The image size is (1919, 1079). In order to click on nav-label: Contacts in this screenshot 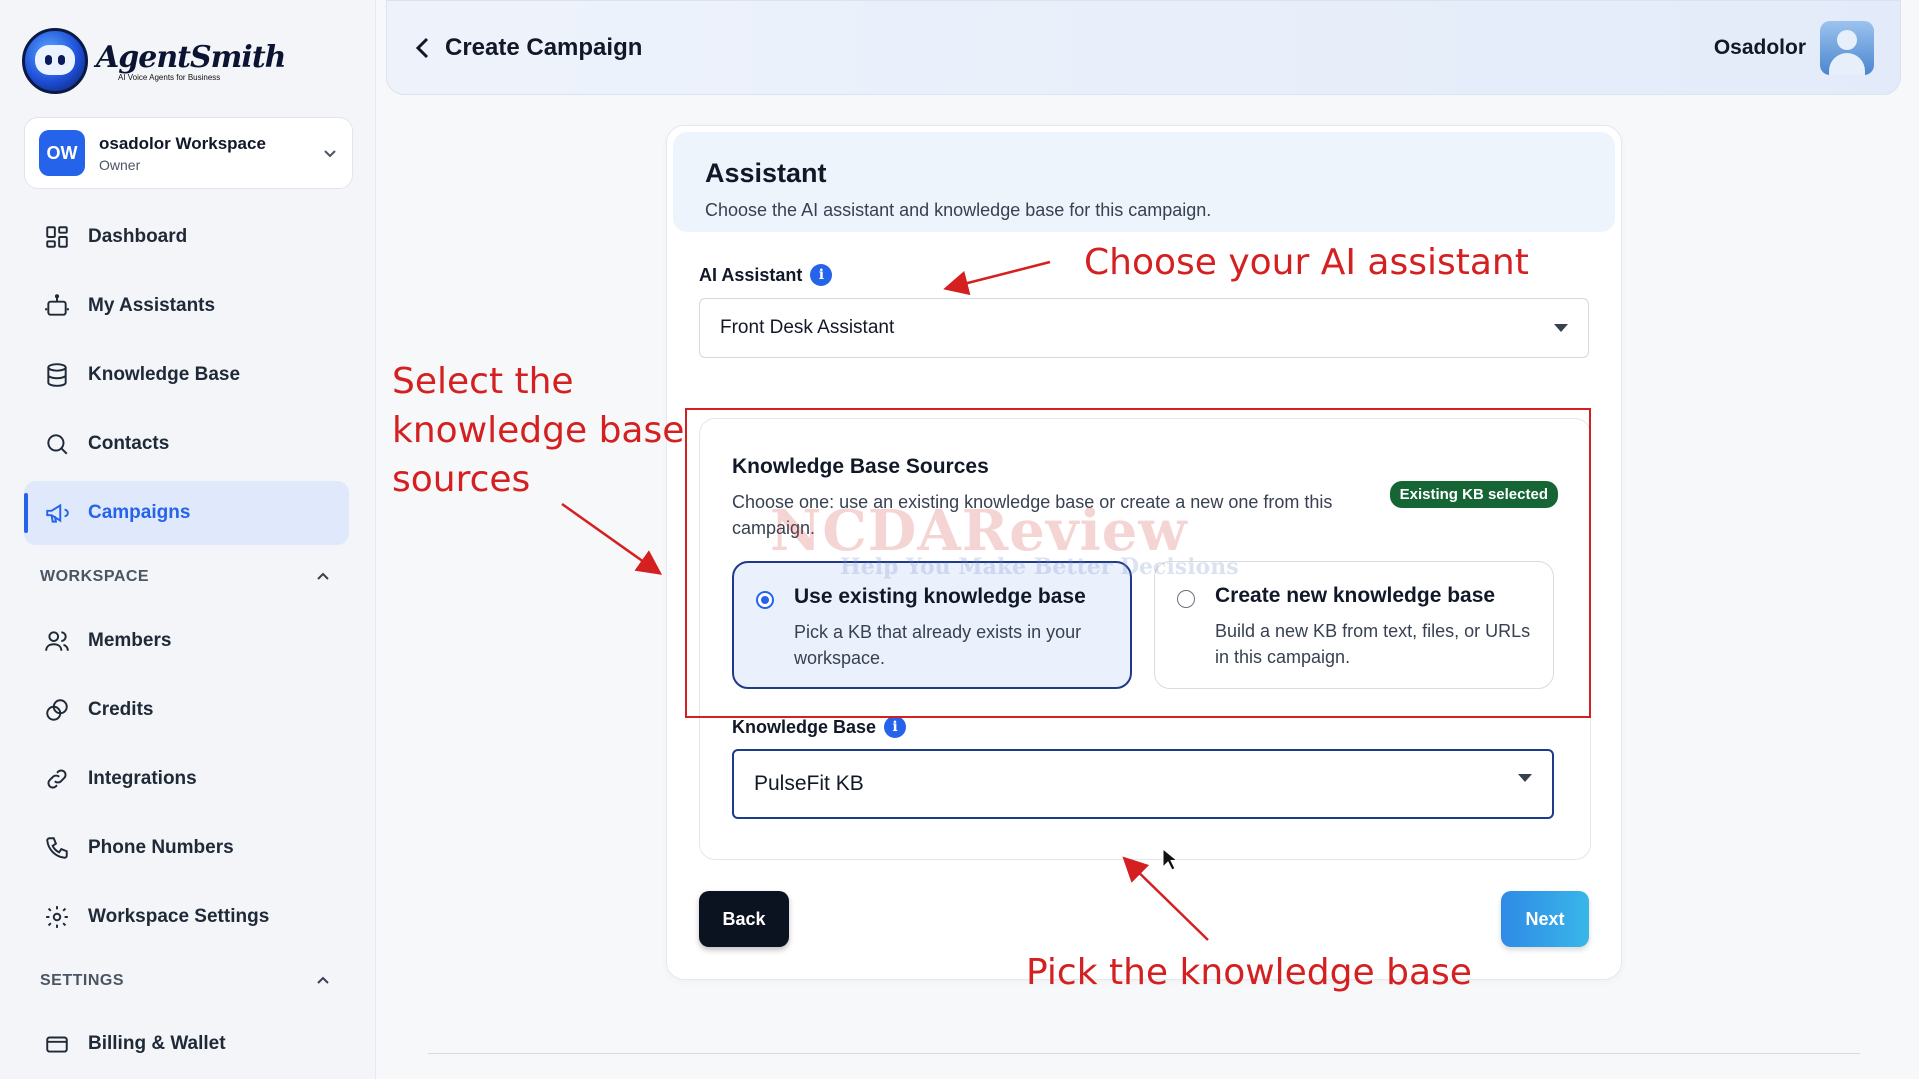, I will do `click(129, 443)`.